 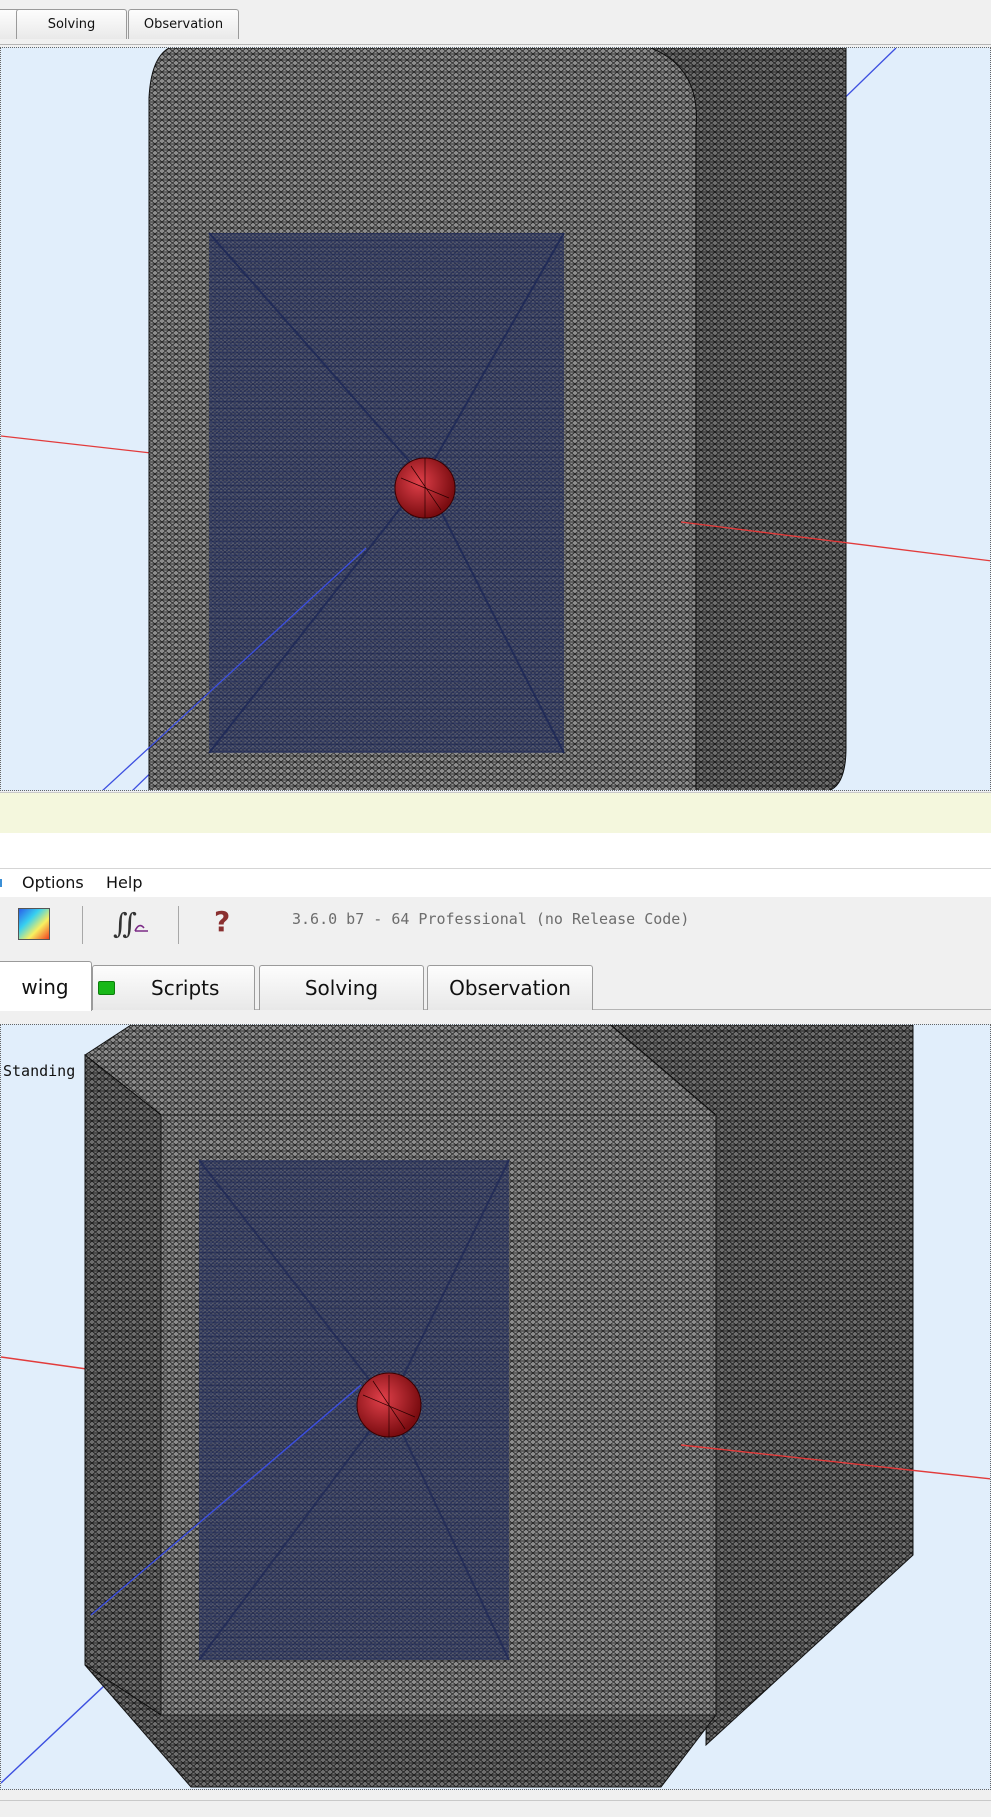 What do you see at coordinates (124, 882) in the screenshot?
I see `menu-help: Help` at bounding box center [124, 882].